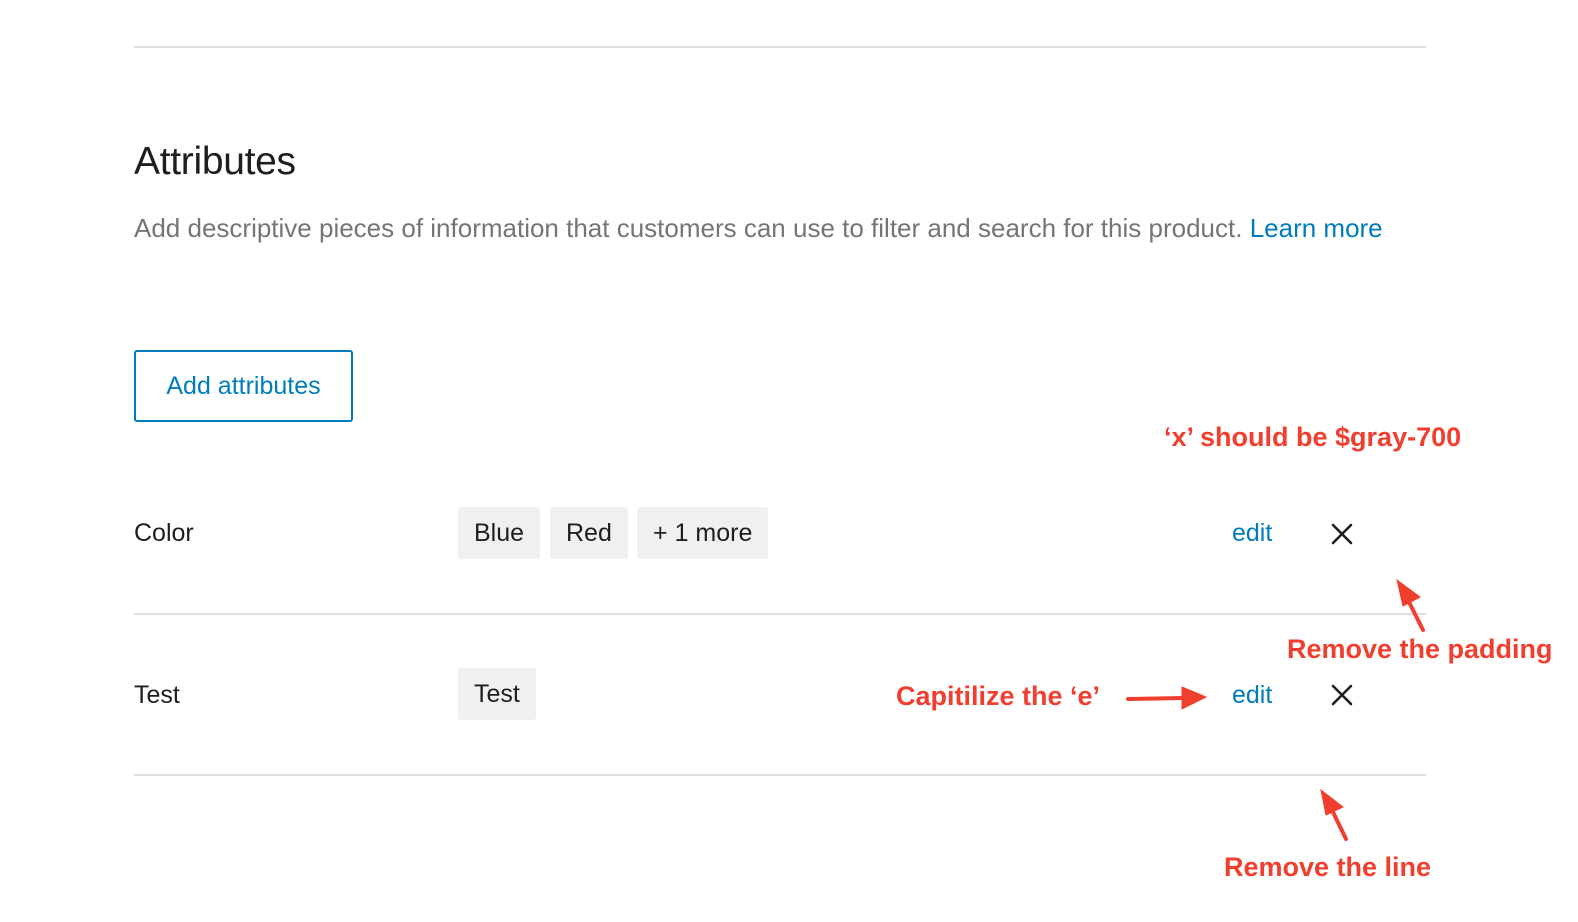  What do you see at coordinates (1275, 709) in the screenshot?
I see `annotation-arrows` at bounding box center [1275, 709].